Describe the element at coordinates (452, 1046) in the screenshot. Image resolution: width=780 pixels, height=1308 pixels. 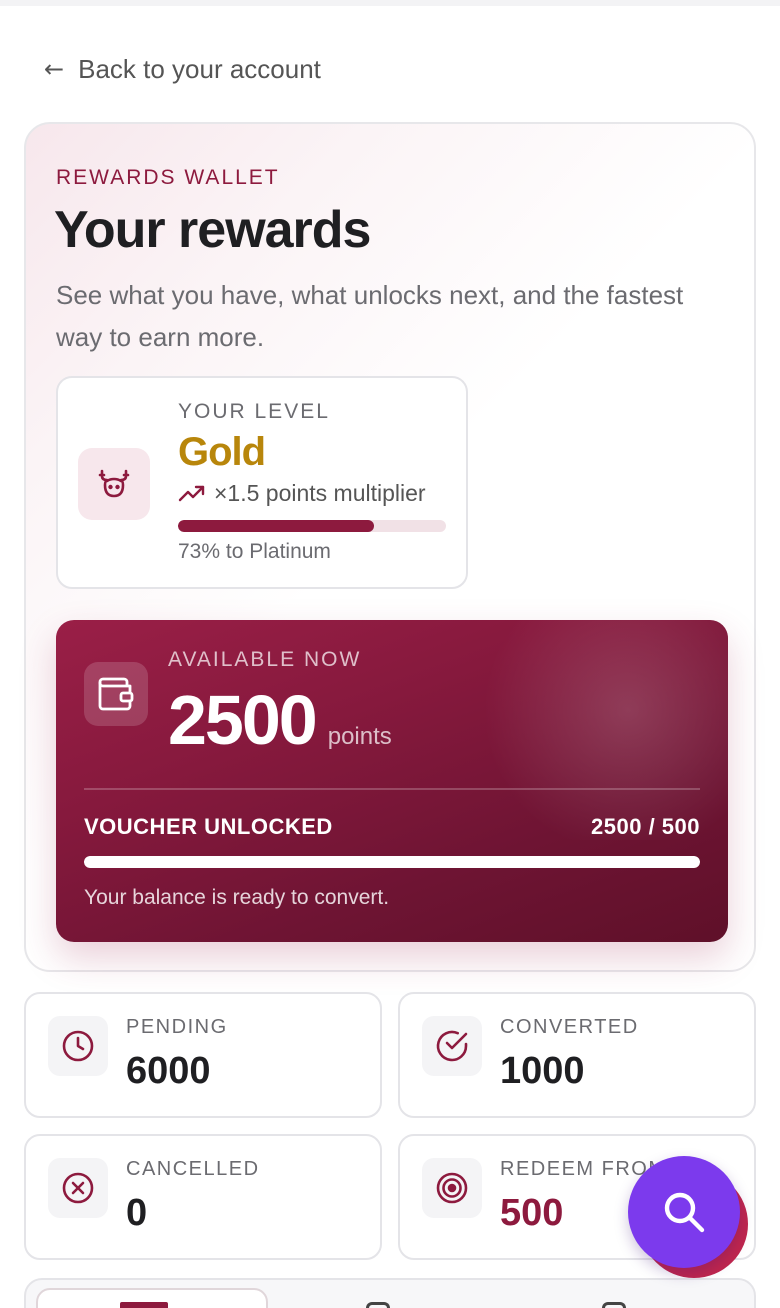
I see `check-circle-icon` at that location.